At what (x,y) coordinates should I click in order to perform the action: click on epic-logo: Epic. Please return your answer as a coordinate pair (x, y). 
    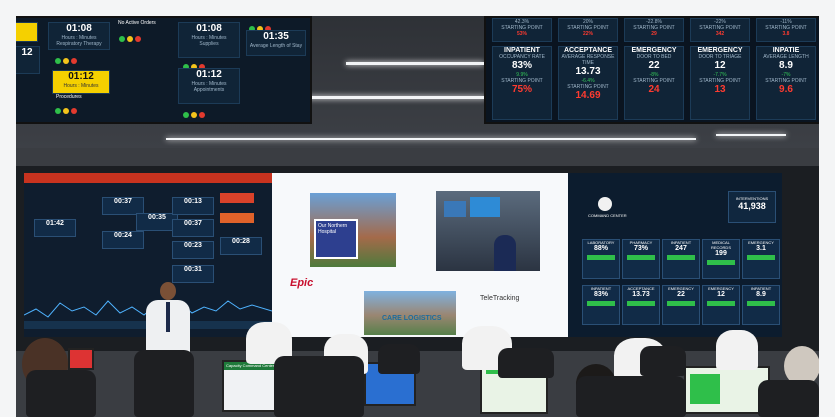
    Looking at the image, I should click on (302, 283).